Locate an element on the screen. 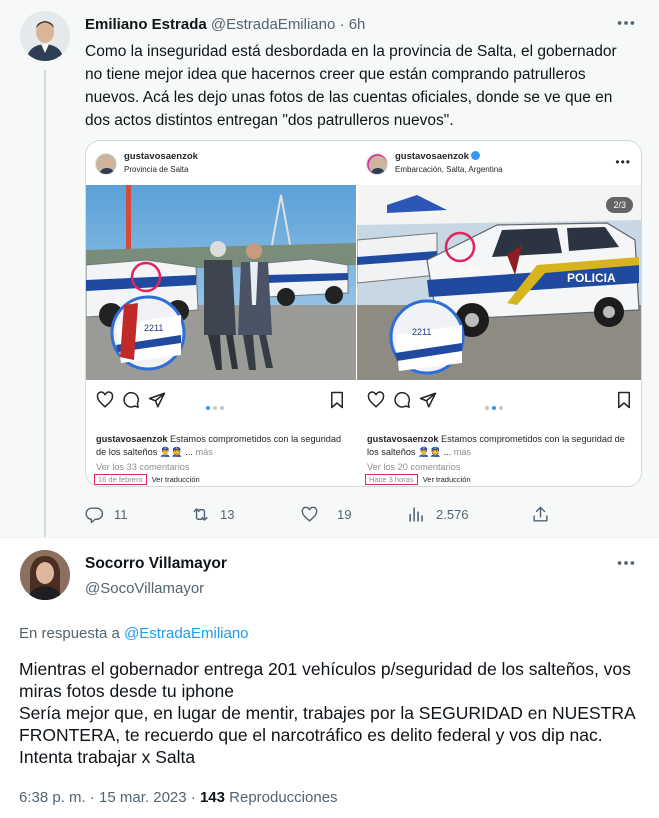 Image resolution: width=659 pixels, height=818 pixels. tweet-timestamp: 6:38 p. m. · 15 mar. 2023 · is located at coordinates (107, 797).